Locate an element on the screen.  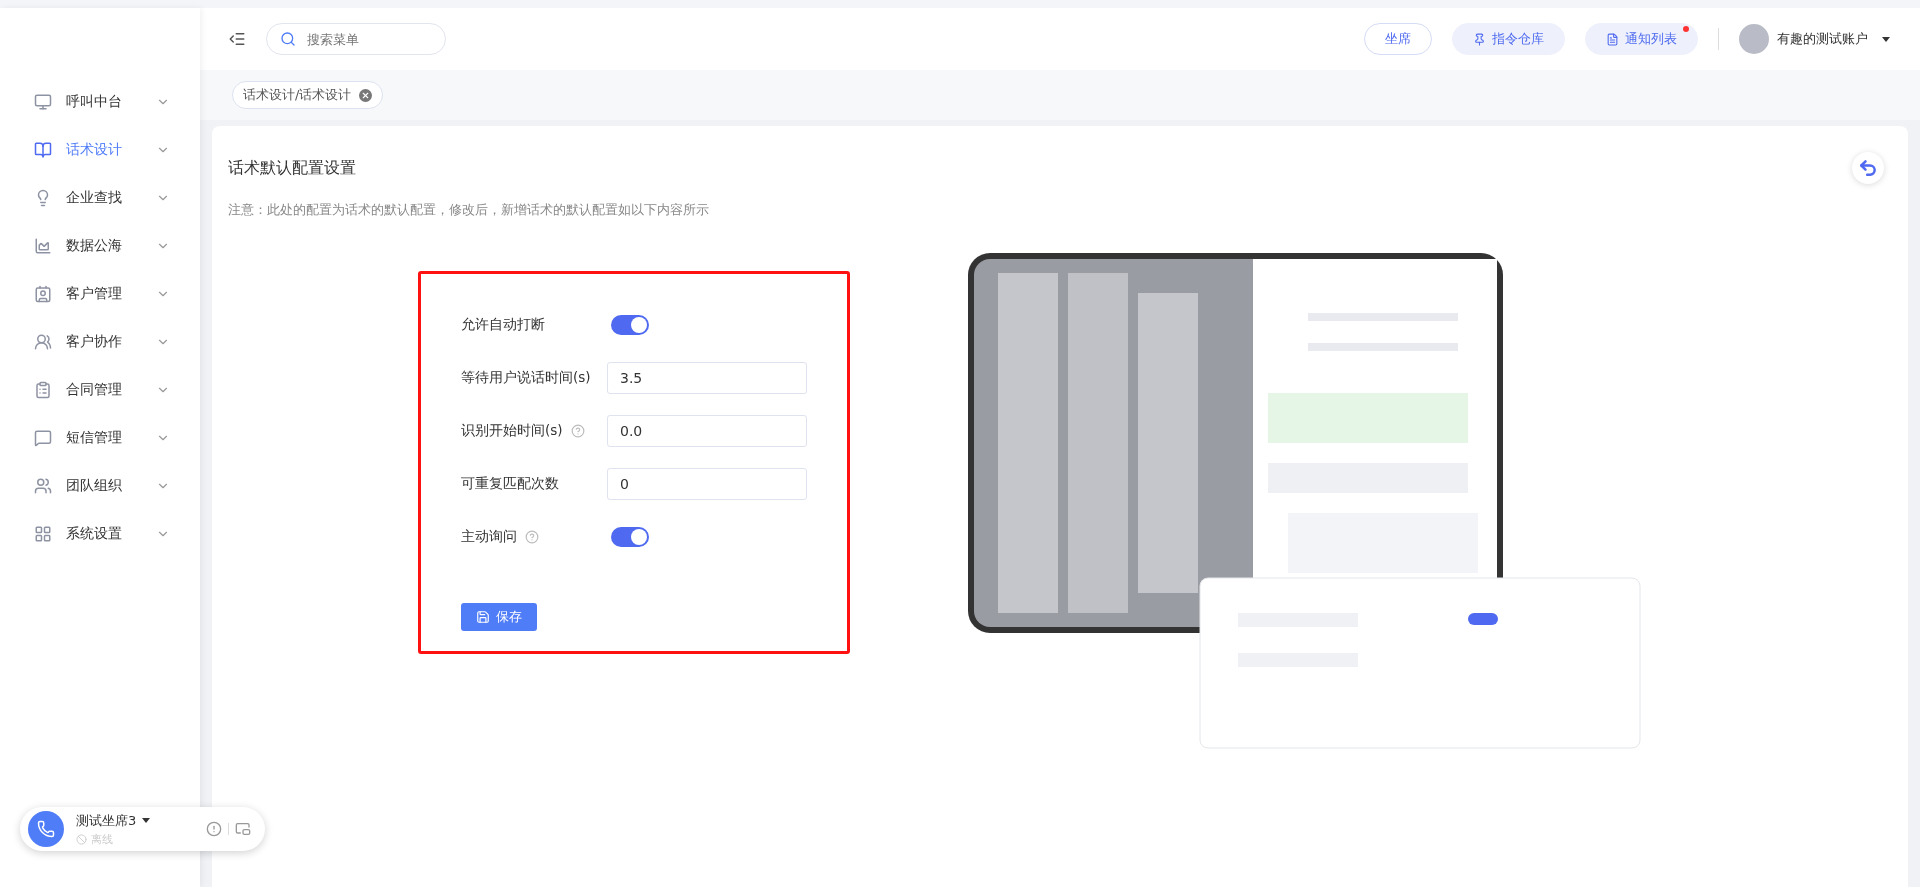
sidebar-item: 短信管理 is located at coordinates (100, 438).